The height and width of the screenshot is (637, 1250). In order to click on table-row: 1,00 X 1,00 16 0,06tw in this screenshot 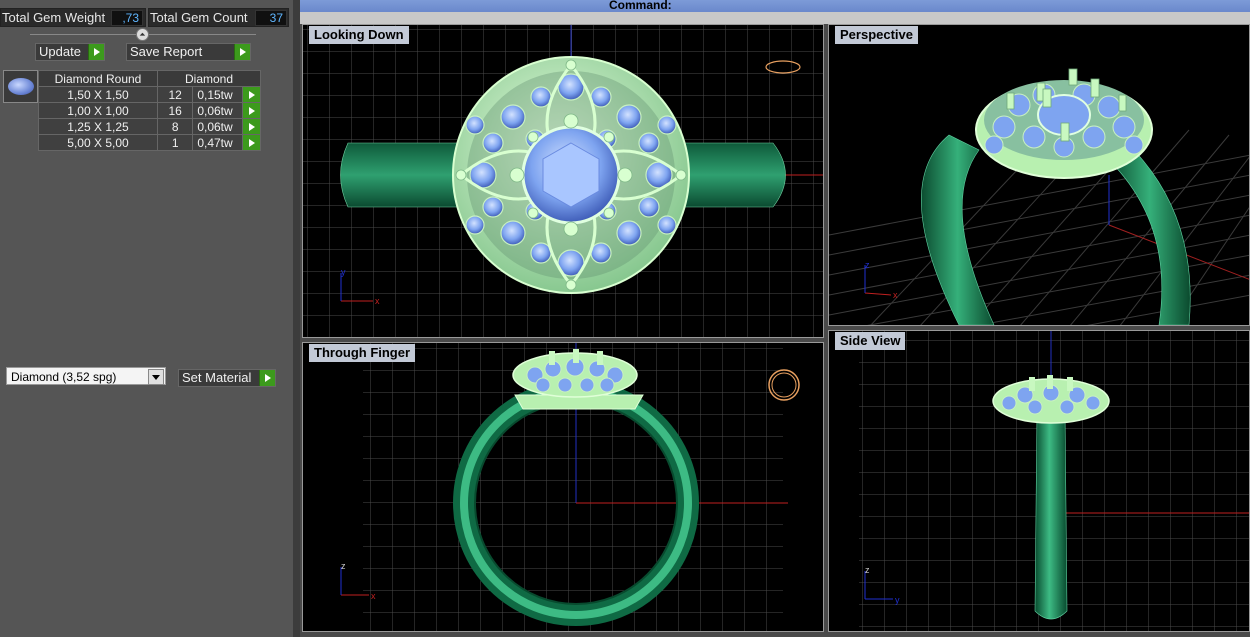, I will do `click(150, 110)`.